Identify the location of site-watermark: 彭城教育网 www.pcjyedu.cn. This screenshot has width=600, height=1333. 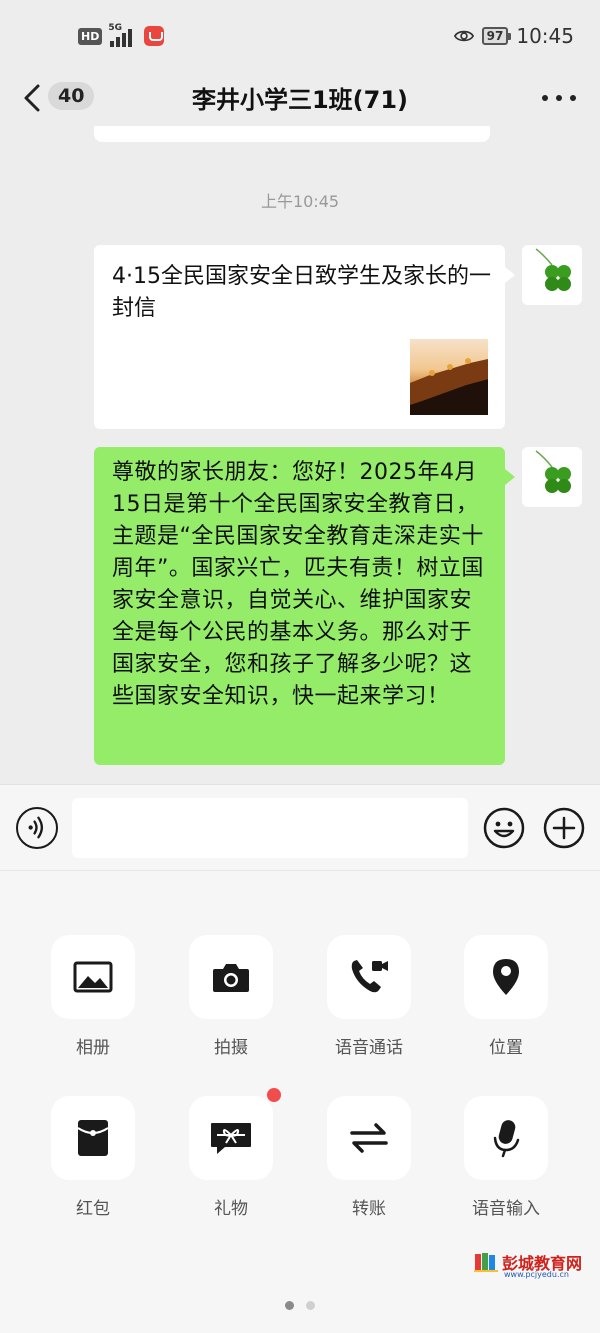
(530, 1265).